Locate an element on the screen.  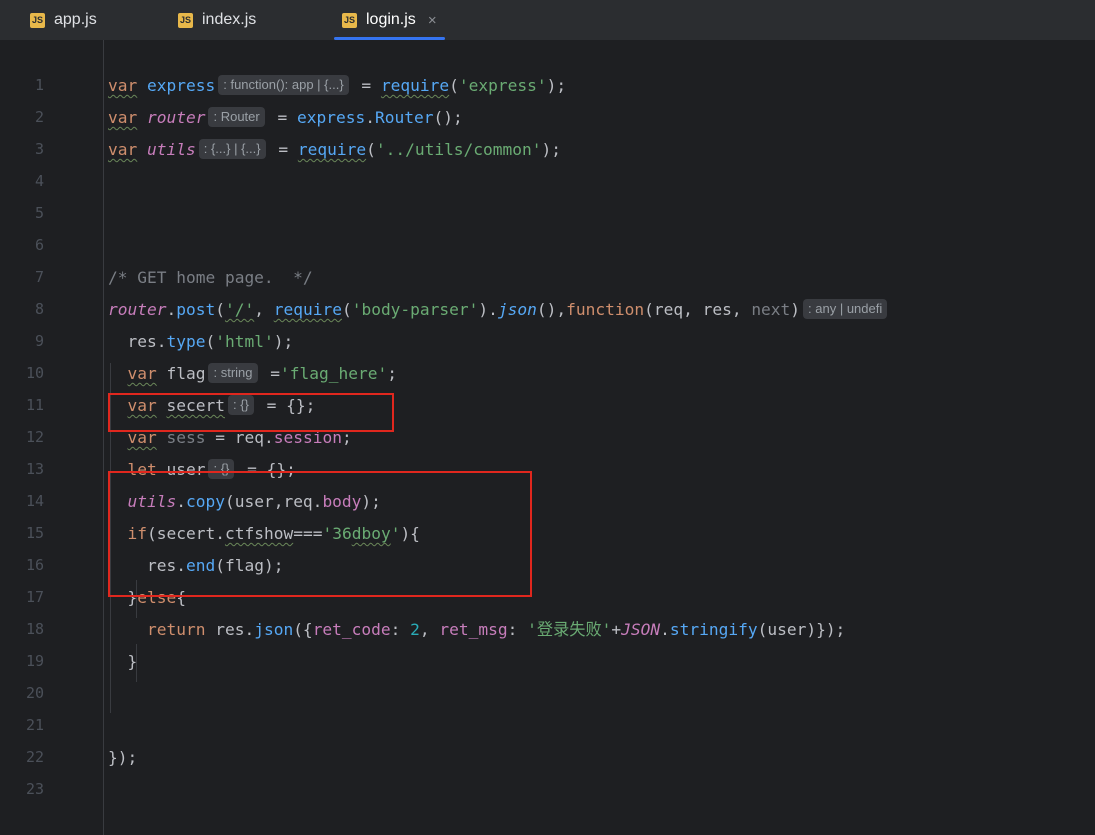
line-number: 4 is located at coordinates (39, 181).